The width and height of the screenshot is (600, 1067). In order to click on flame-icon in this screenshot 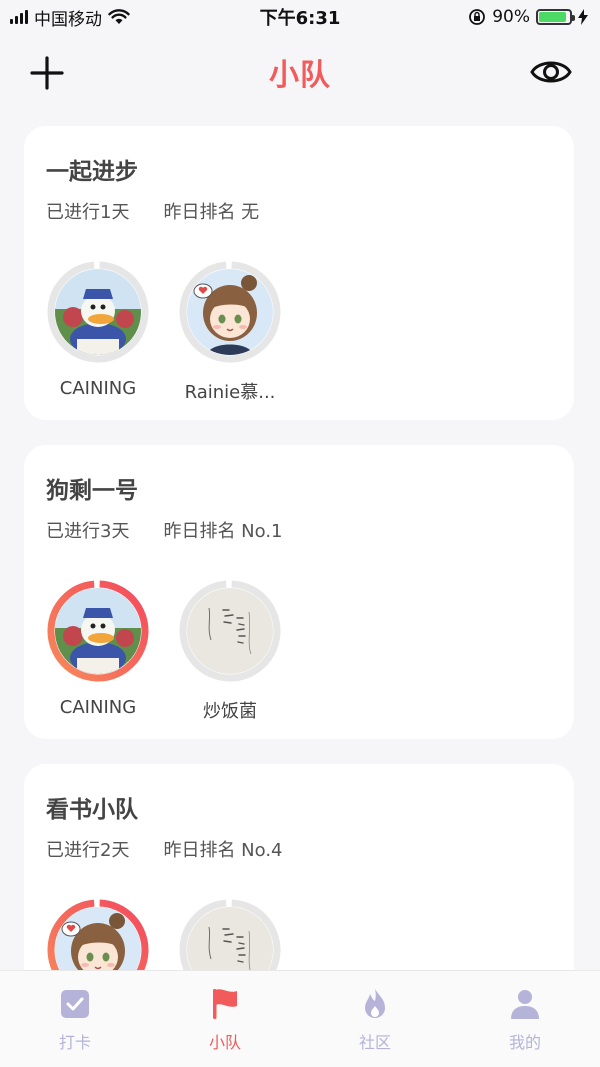, I will do `click(375, 1003)`.